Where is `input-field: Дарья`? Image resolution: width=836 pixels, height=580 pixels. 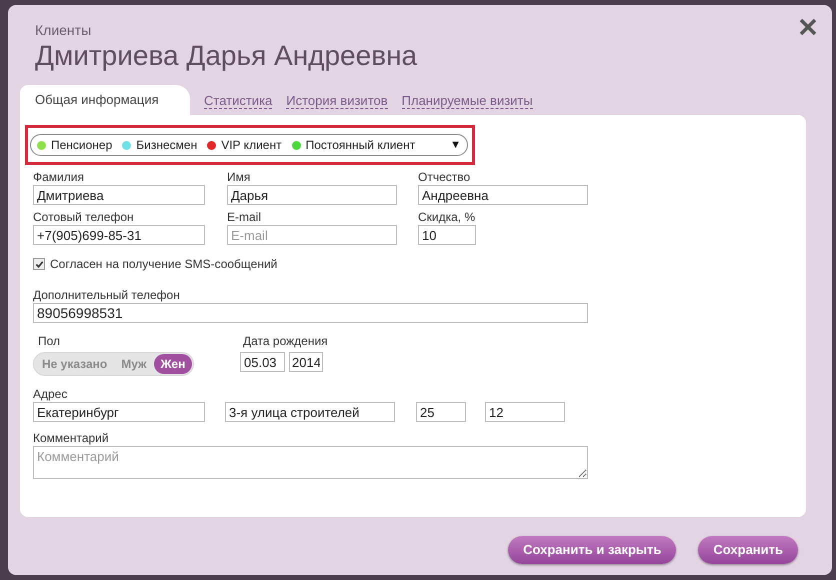 input-field: Дарья is located at coordinates (312, 195).